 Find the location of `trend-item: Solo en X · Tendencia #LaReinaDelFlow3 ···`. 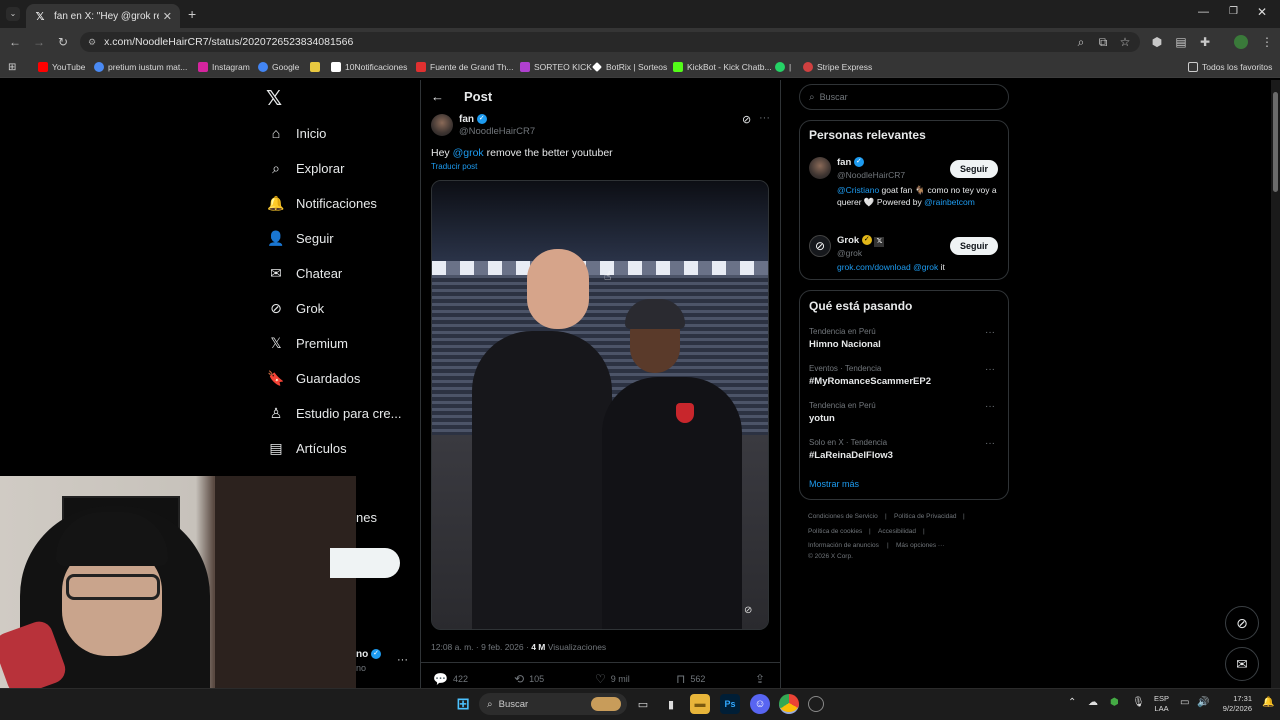

trend-item: Solo en X · Tendencia #LaReinaDelFlow3 ··· is located at coordinates (904, 449).